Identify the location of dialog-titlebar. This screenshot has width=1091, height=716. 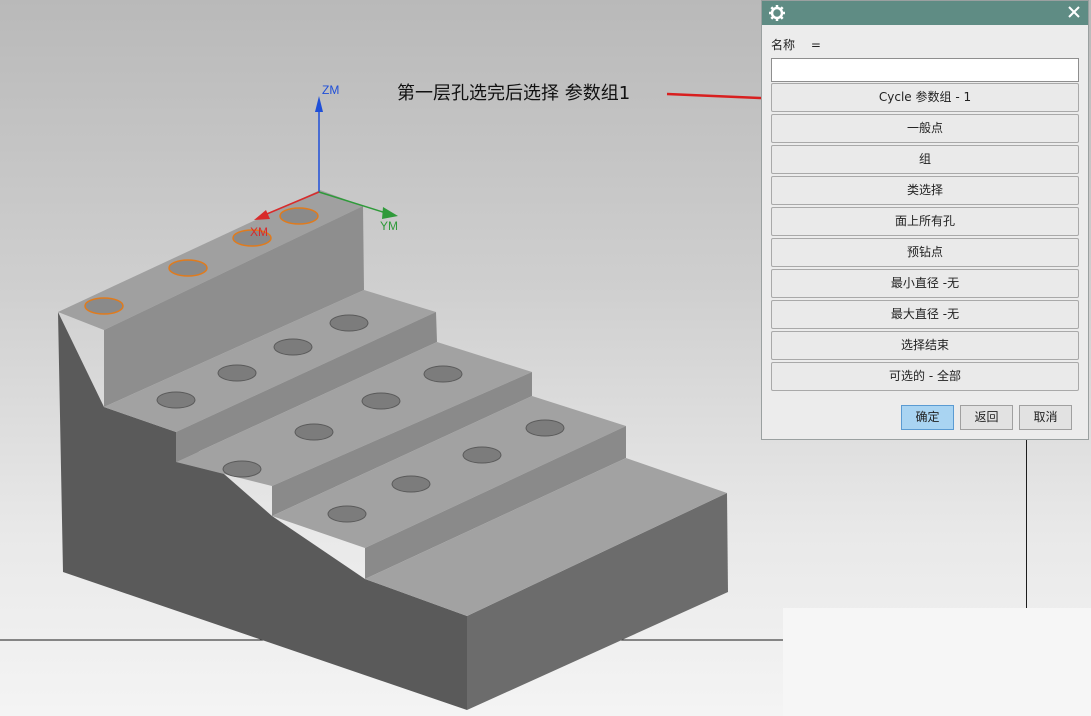
(925, 13).